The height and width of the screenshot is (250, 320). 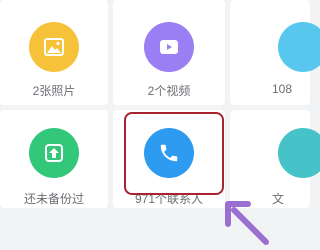 What do you see at coordinates (275, 159) in the screenshot?
I see `files-tile: 文` at bounding box center [275, 159].